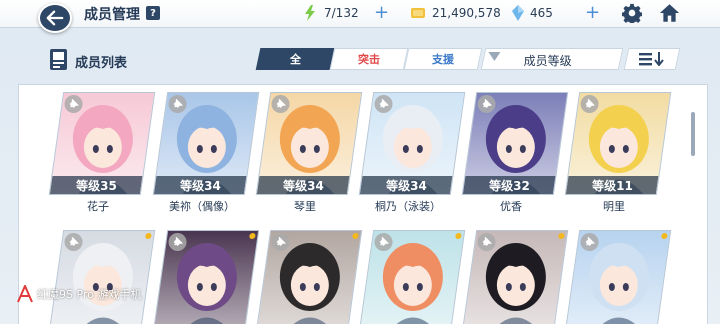  Describe the element at coordinates (58, 59) in the screenshot. I see `member-list-icon` at that location.